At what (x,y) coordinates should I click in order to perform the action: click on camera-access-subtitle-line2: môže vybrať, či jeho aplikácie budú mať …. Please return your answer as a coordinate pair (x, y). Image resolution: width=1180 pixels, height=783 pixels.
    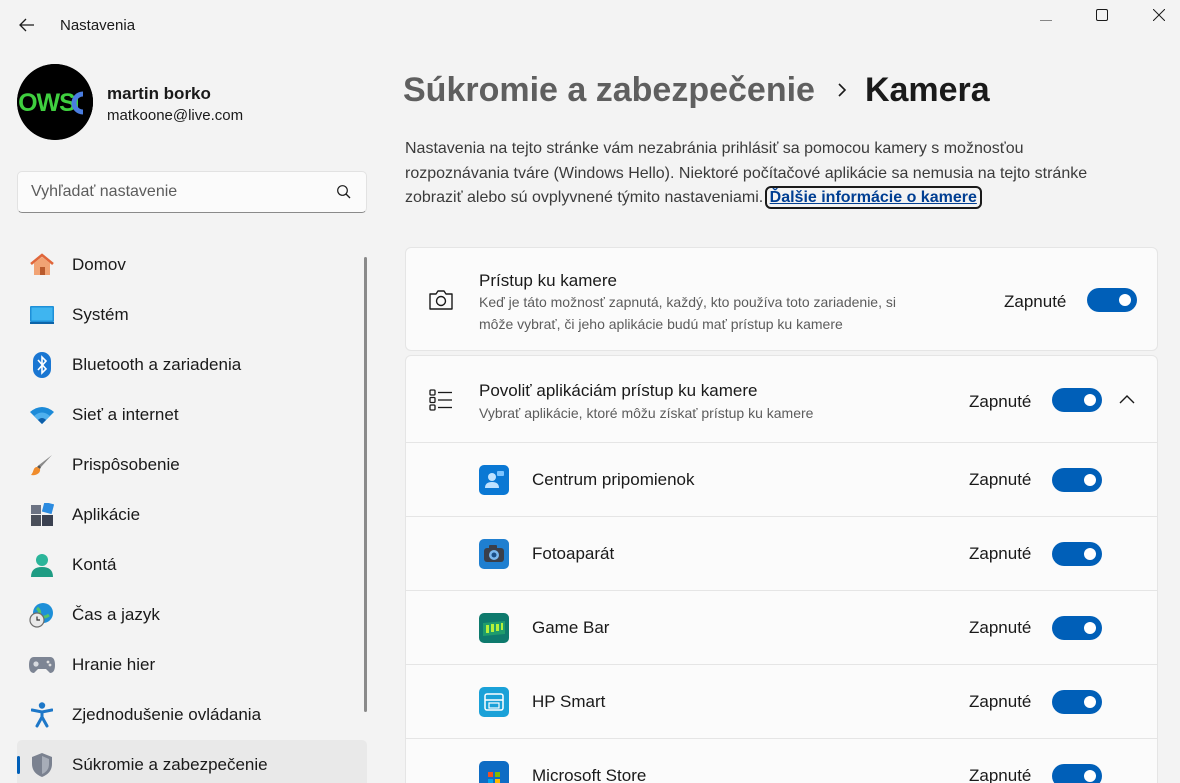
    Looking at the image, I should click on (661, 324).